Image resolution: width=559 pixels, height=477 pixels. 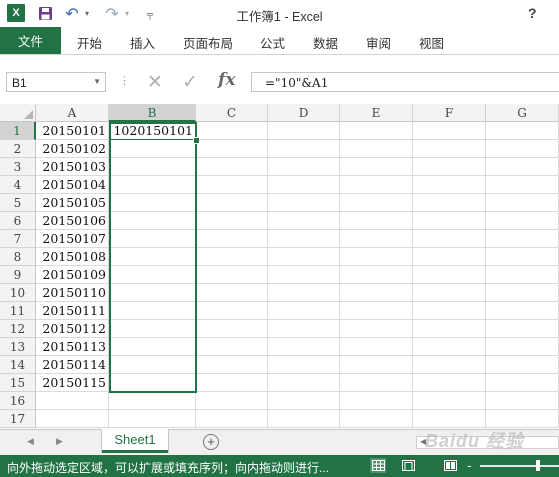 I want to click on cell-e13, so click(x=376, y=347).